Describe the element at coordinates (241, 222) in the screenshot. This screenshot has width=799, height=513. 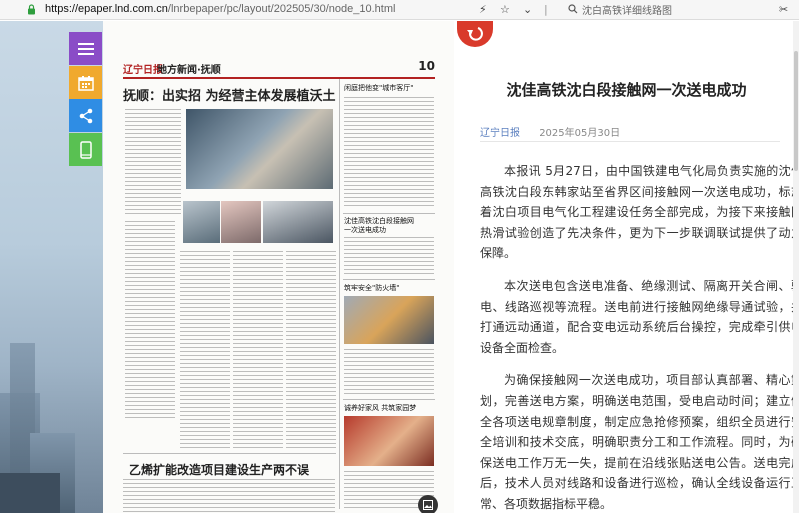
I see `photo-lab` at that location.